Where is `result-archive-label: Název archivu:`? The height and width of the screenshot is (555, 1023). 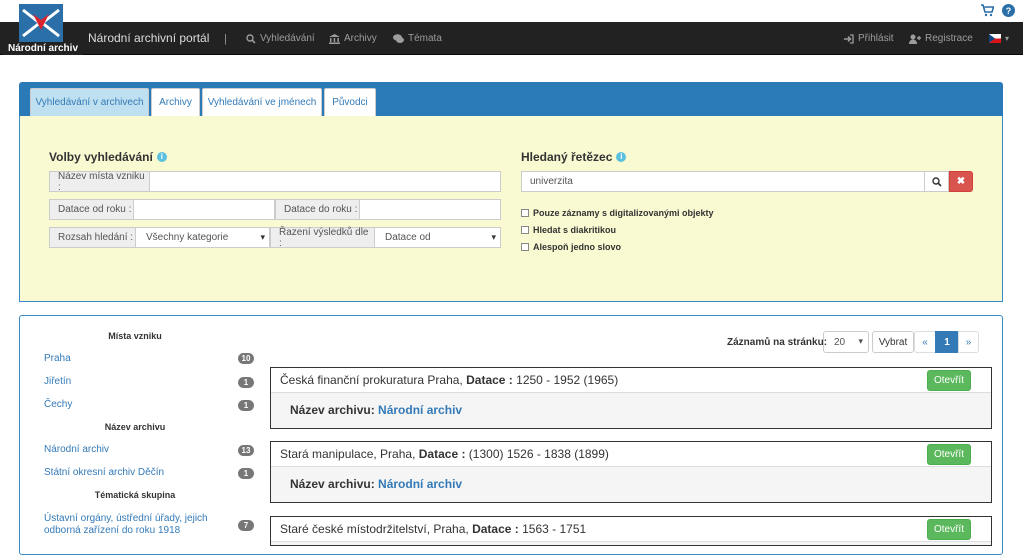
result-archive-label: Název archivu: is located at coordinates (332, 410).